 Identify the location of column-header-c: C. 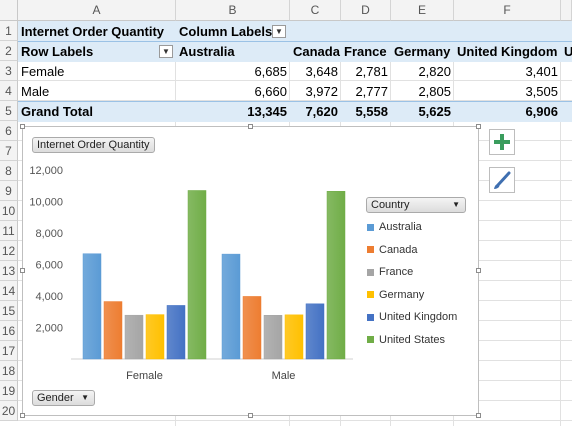
(315, 10).